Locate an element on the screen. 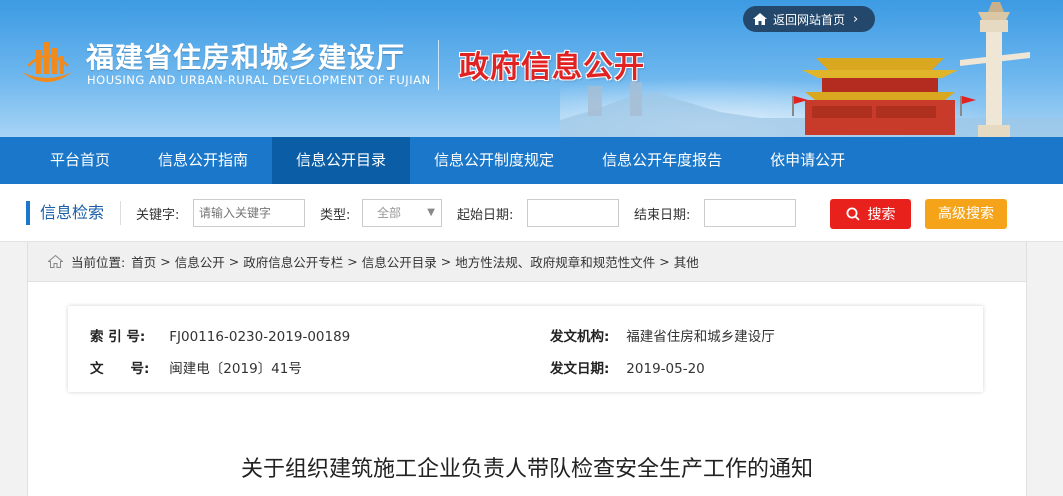  search-button-label: 搜索 is located at coordinates (881, 215).